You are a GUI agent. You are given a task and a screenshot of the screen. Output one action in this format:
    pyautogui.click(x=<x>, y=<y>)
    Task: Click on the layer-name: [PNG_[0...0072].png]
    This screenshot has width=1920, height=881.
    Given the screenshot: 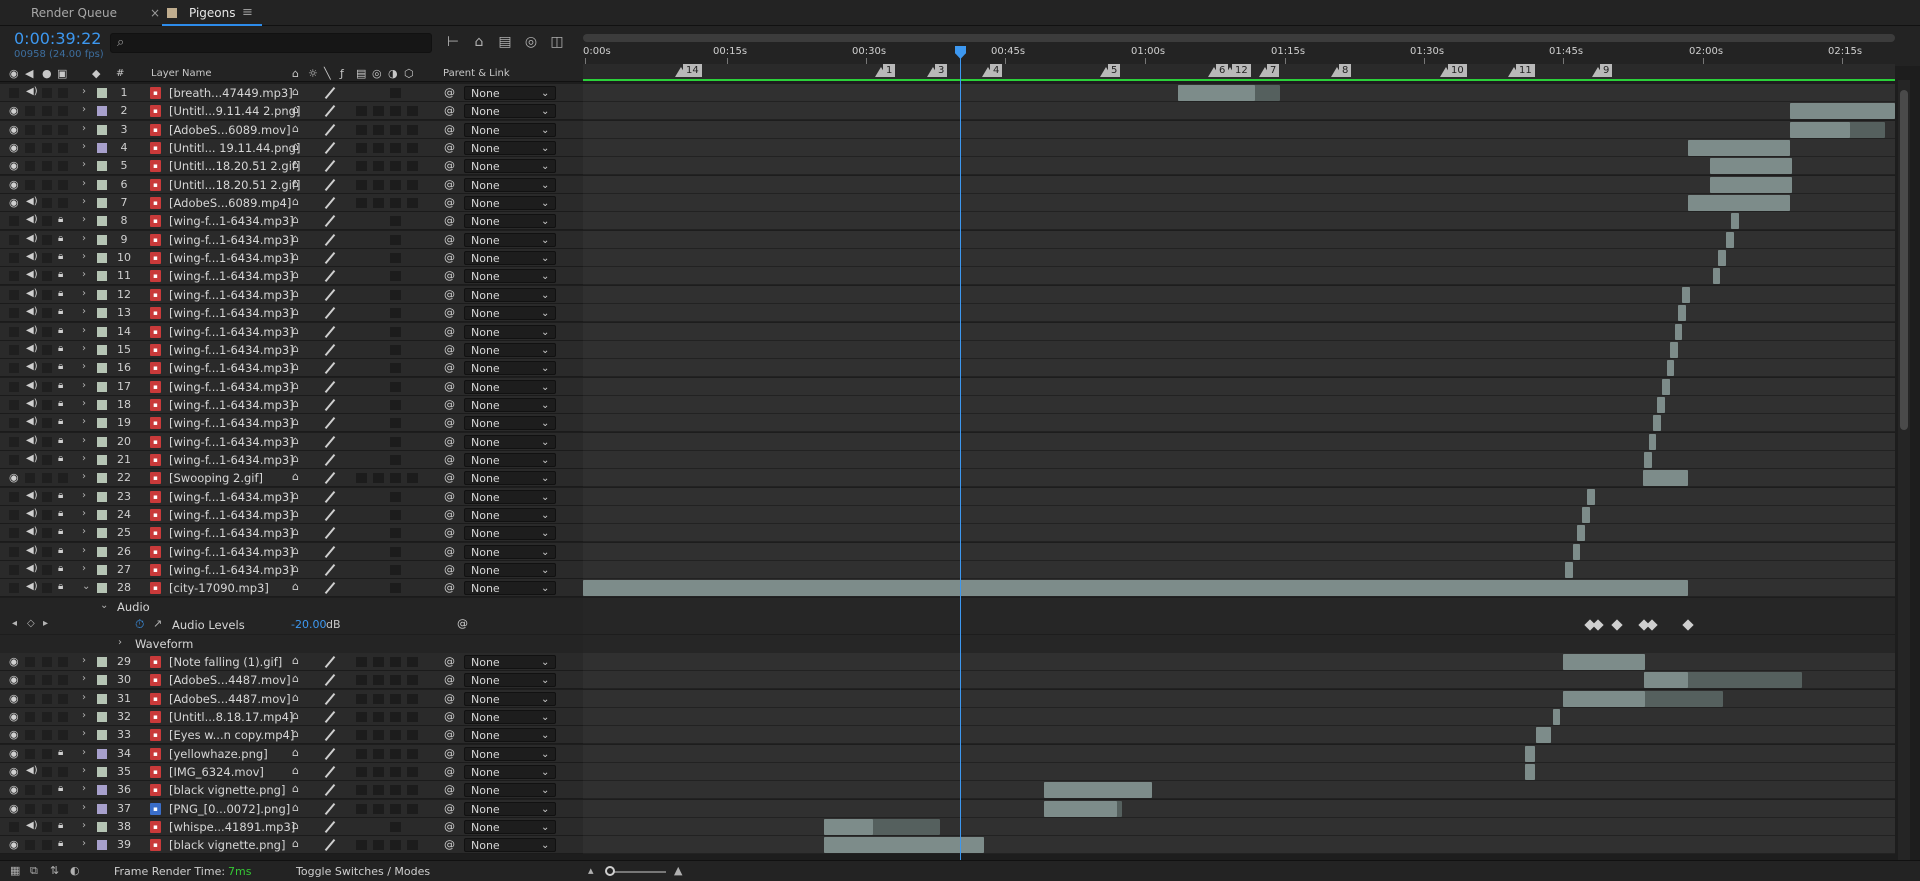 What is the action you would take?
    pyautogui.click(x=229, y=809)
    